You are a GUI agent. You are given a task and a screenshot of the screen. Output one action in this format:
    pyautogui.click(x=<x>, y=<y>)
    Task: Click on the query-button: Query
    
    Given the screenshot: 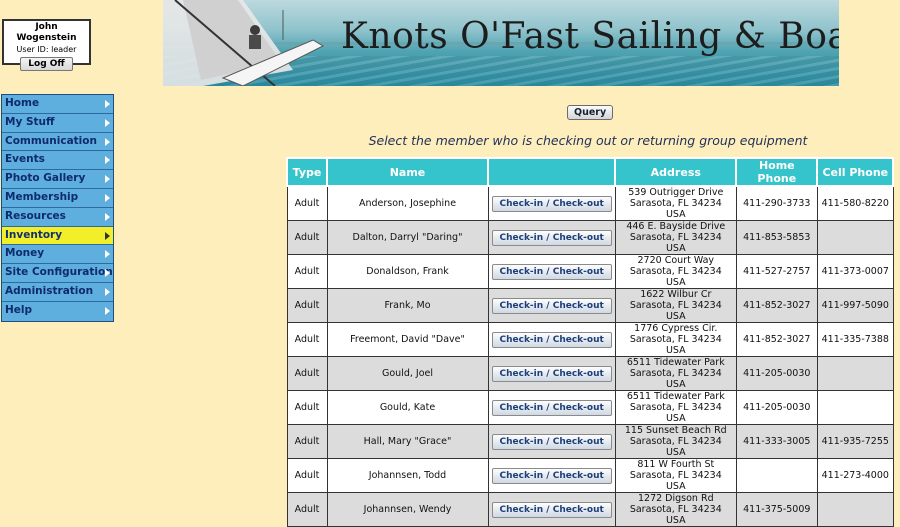 What is the action you would take?
    pyautogui.click(x=590, y=112)
    